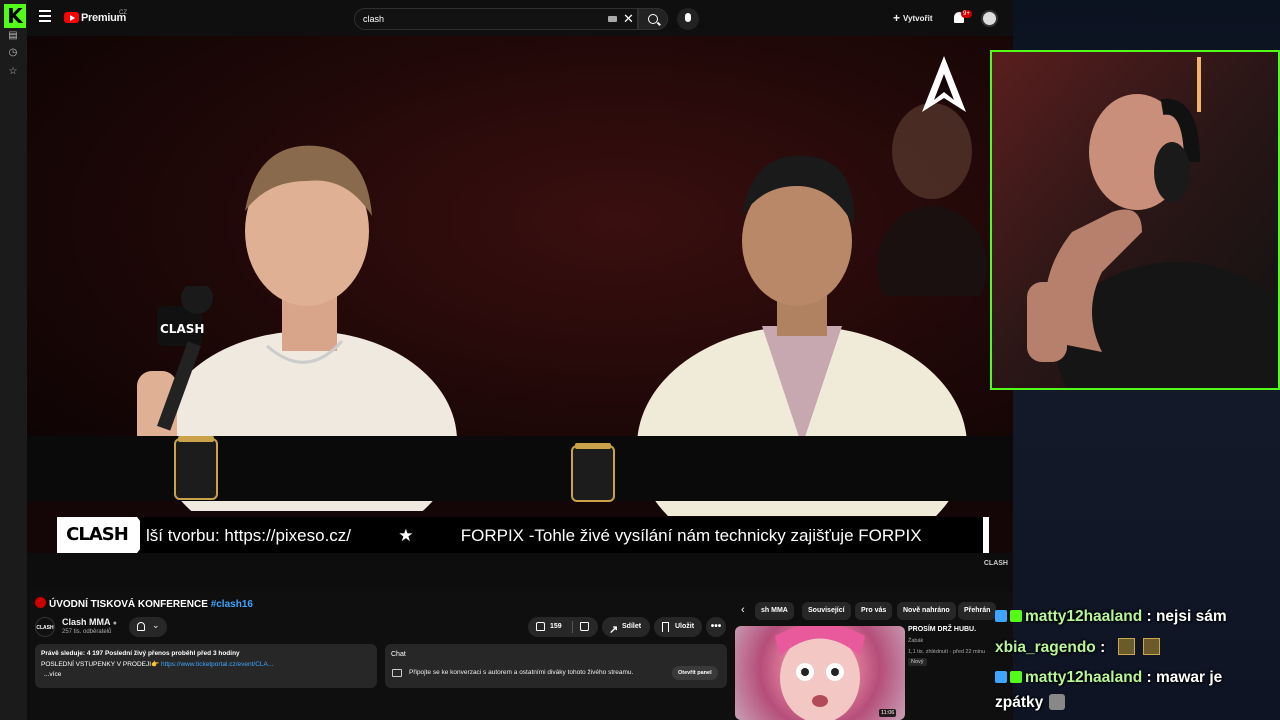 This screenshot has height=720, width=1280. I want to click on video-title: ÚVODNÍ TISKOVÁ KONFERENCE #clash16, so click(144, 603).